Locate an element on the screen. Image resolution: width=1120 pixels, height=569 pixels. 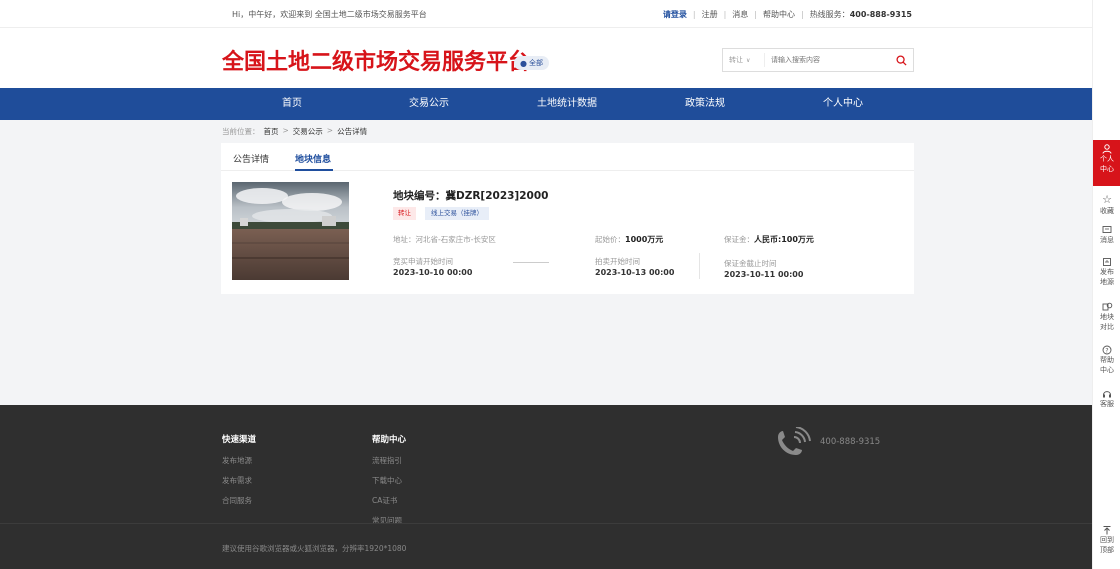
timeline-arrow is located at coordinates (531, 262).